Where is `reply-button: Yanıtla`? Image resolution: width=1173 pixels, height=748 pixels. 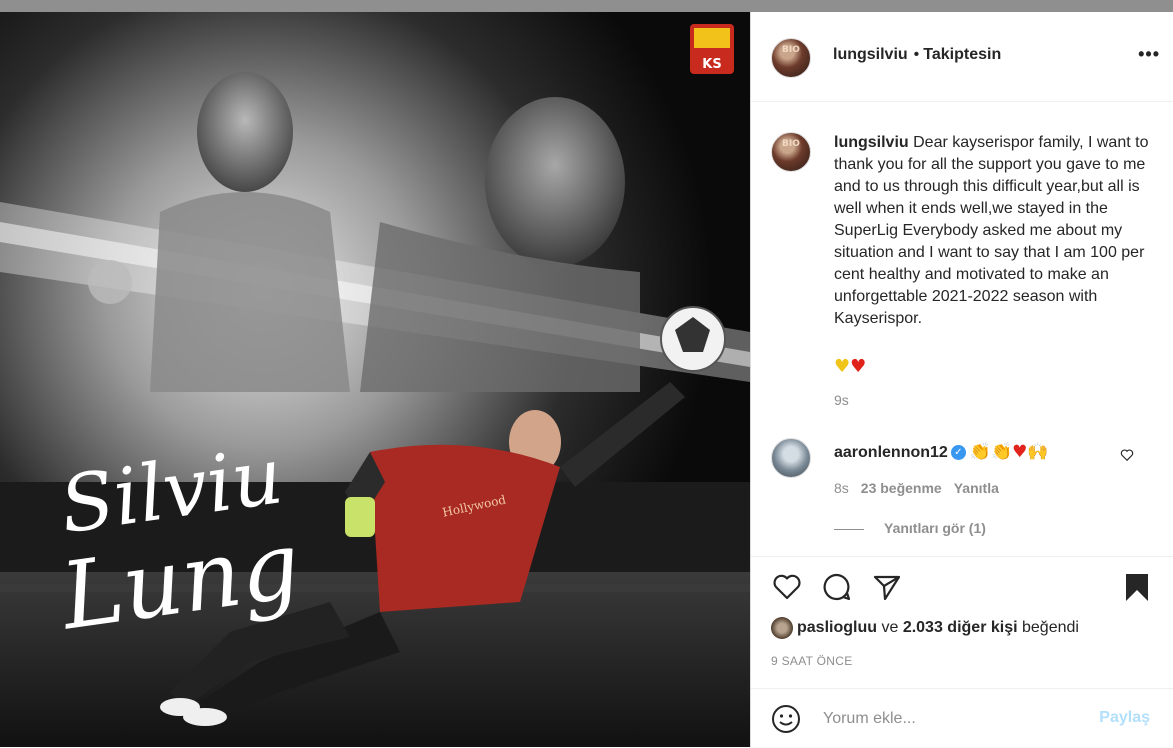 reply-button: Yanıtla is located at coordinates (976, 488).